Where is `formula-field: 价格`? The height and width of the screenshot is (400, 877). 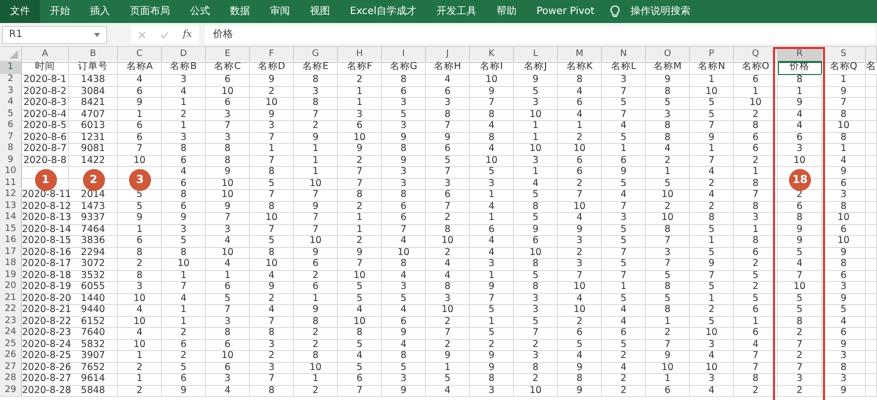
formula-field: 价格 is located at coordinates (540, 35).